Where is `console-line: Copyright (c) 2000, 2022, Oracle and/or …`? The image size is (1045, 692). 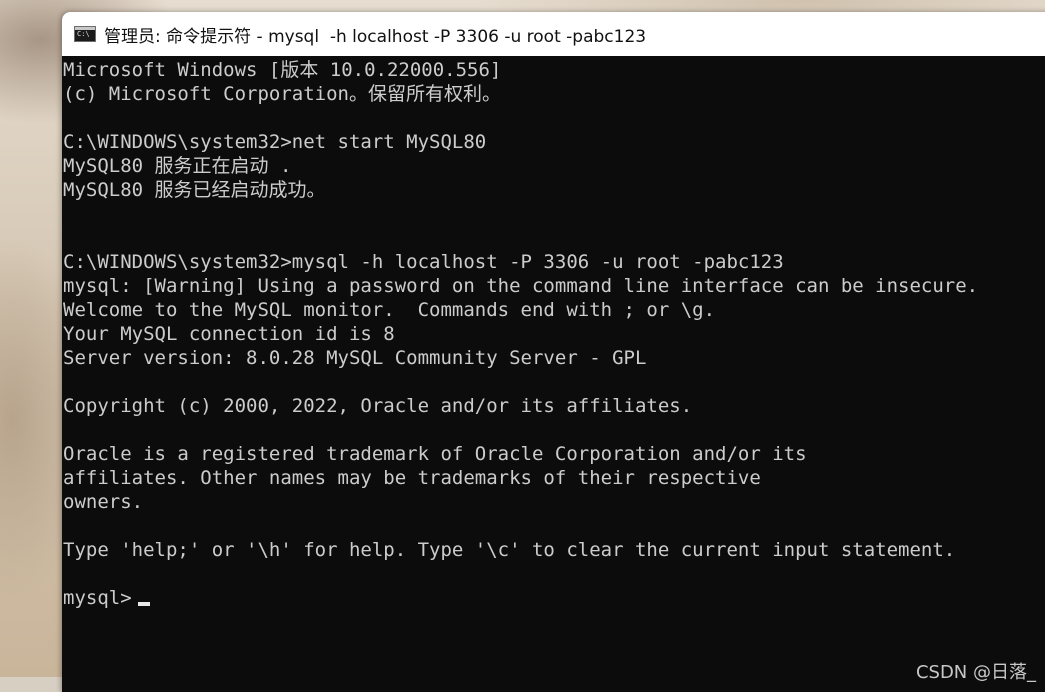 console-line: Copyright (c) 2000, 2022, Oracle and/or … is located at coordinates (378, 406).